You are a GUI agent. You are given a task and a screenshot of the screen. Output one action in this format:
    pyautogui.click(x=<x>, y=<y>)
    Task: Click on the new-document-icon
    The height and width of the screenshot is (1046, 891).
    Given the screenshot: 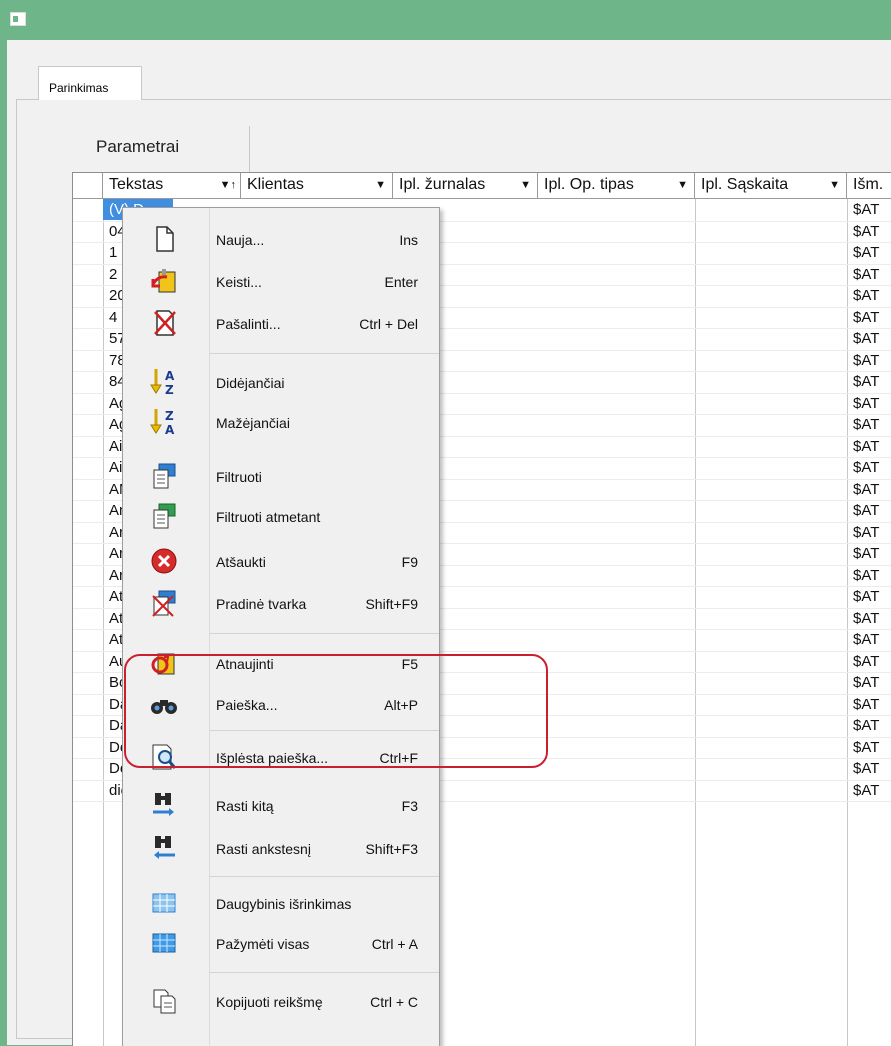 What is the action you would take?
    pyautogui.click(x=165, y=239)
    